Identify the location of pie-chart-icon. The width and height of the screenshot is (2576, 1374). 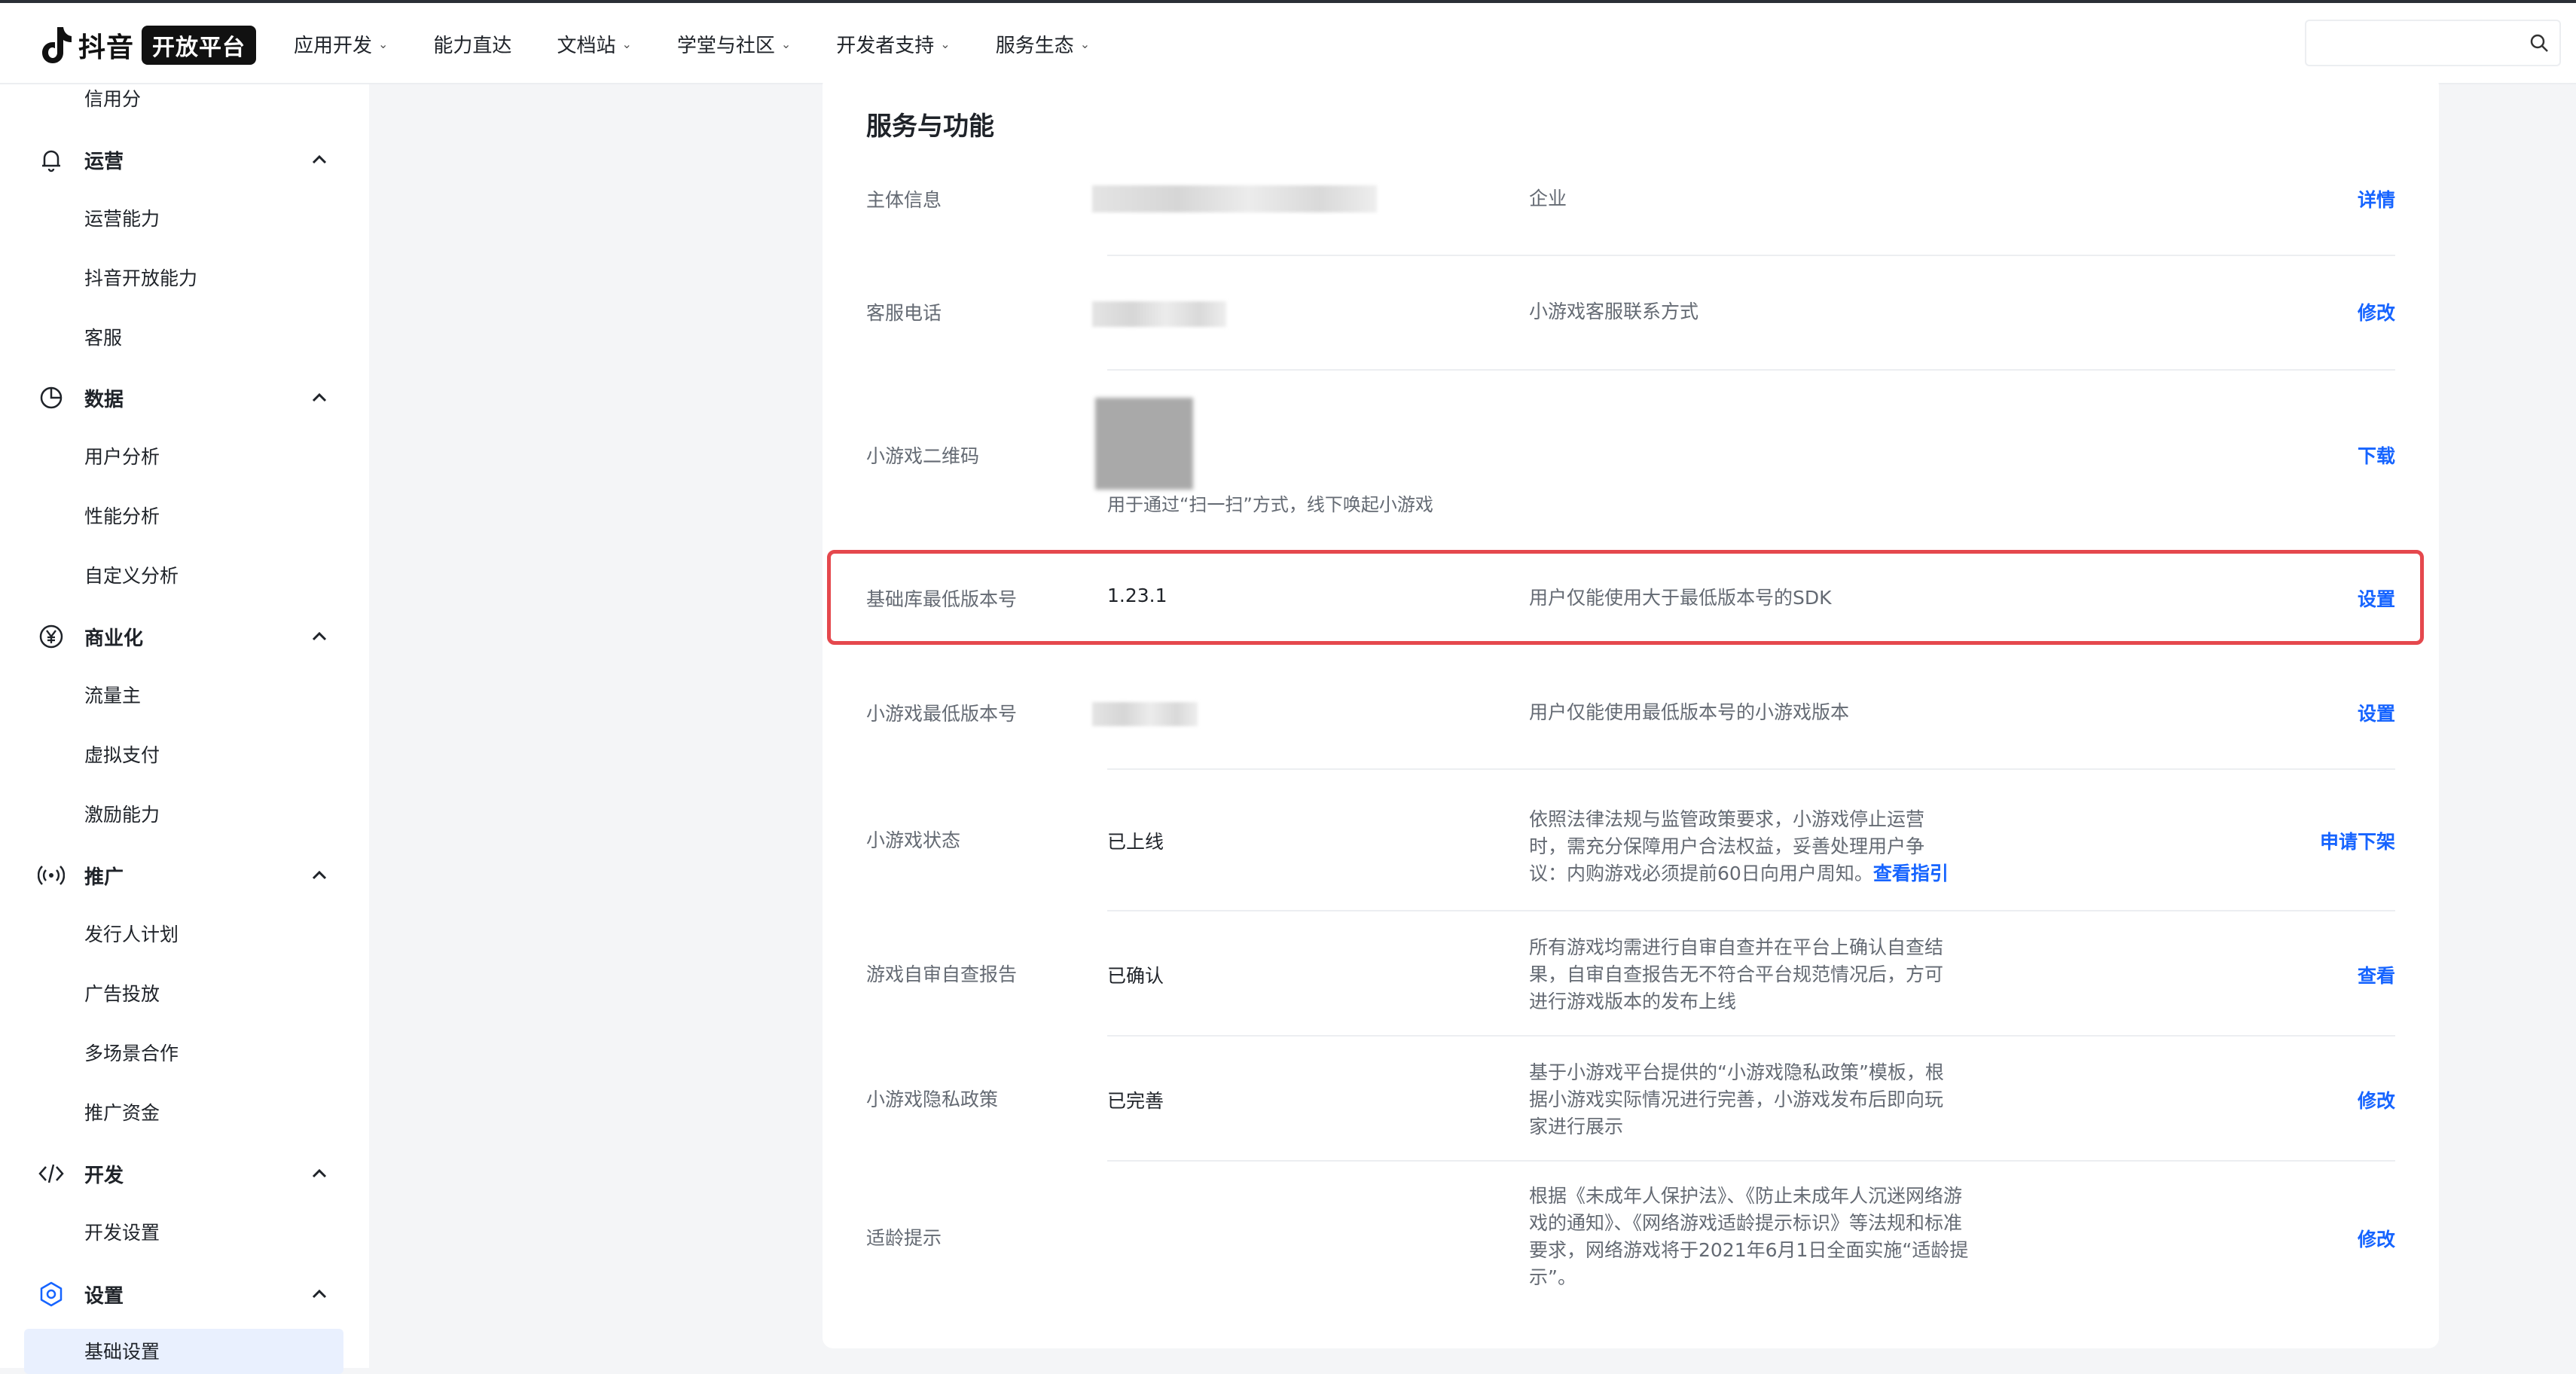
(52, 397).